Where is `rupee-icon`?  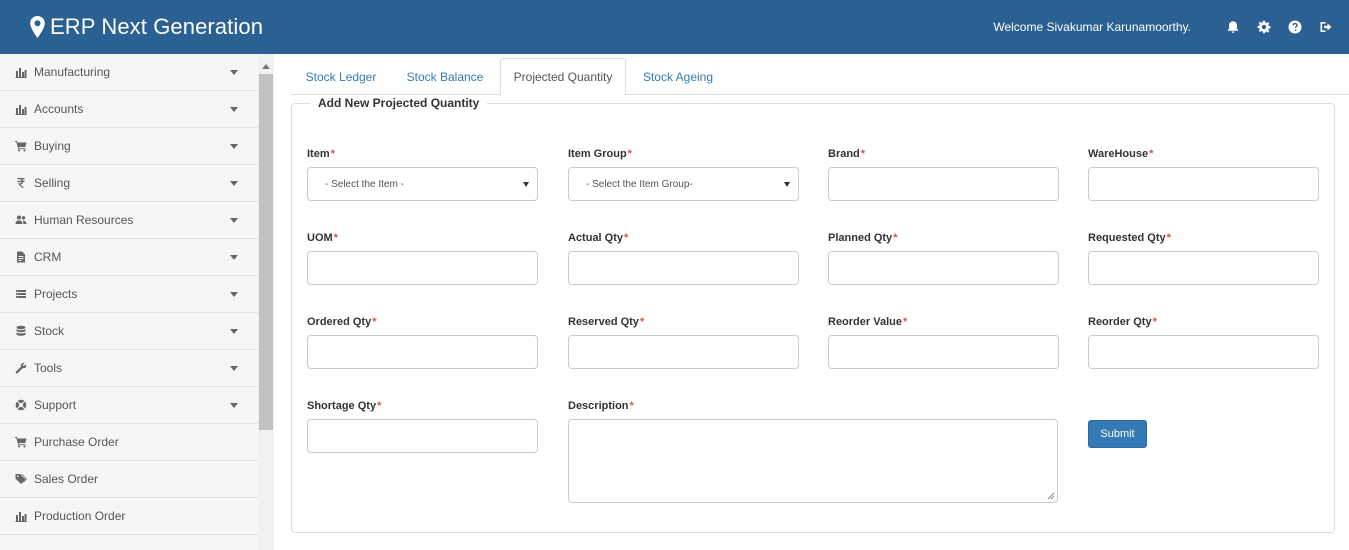 rupee-icon is located at coordinates (21, 183).